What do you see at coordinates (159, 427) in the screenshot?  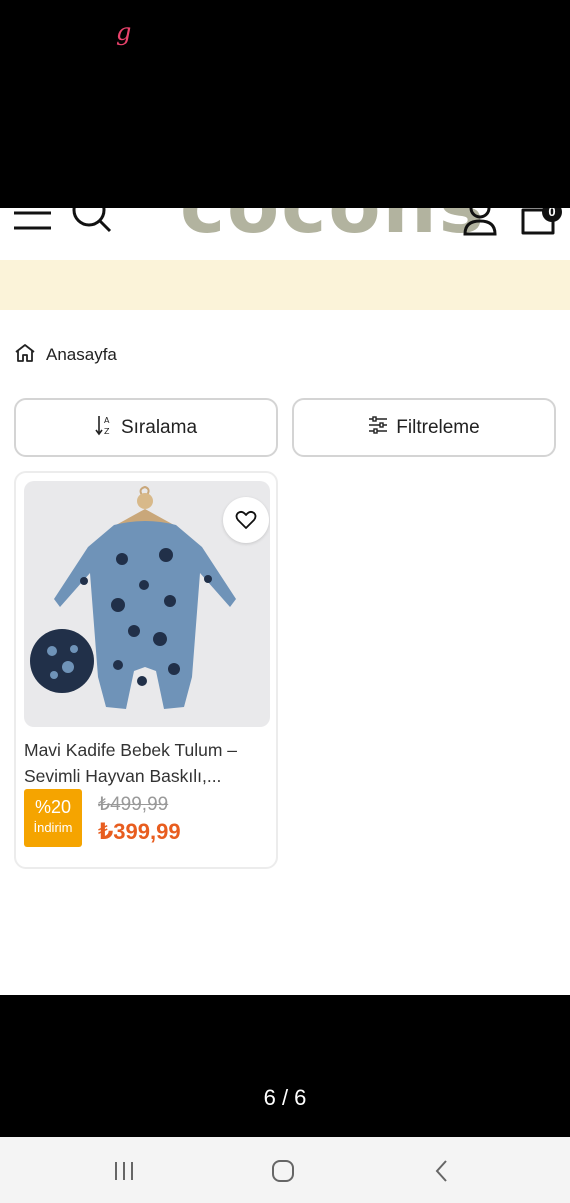 I see `sort-label: Sıralama` at bounding box center [159, 427].